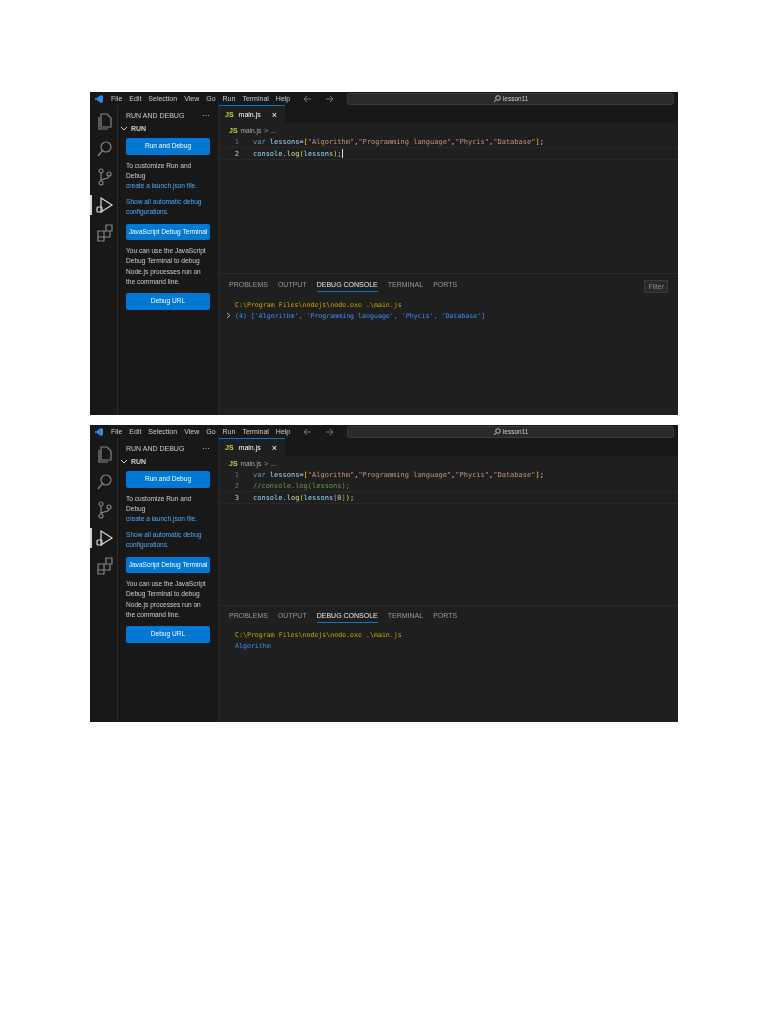 The width and height of the screenshot is (768, 1024). Describe the element at coordinates (342, 153) in the screenshot. I see `text-cursor` at that location.